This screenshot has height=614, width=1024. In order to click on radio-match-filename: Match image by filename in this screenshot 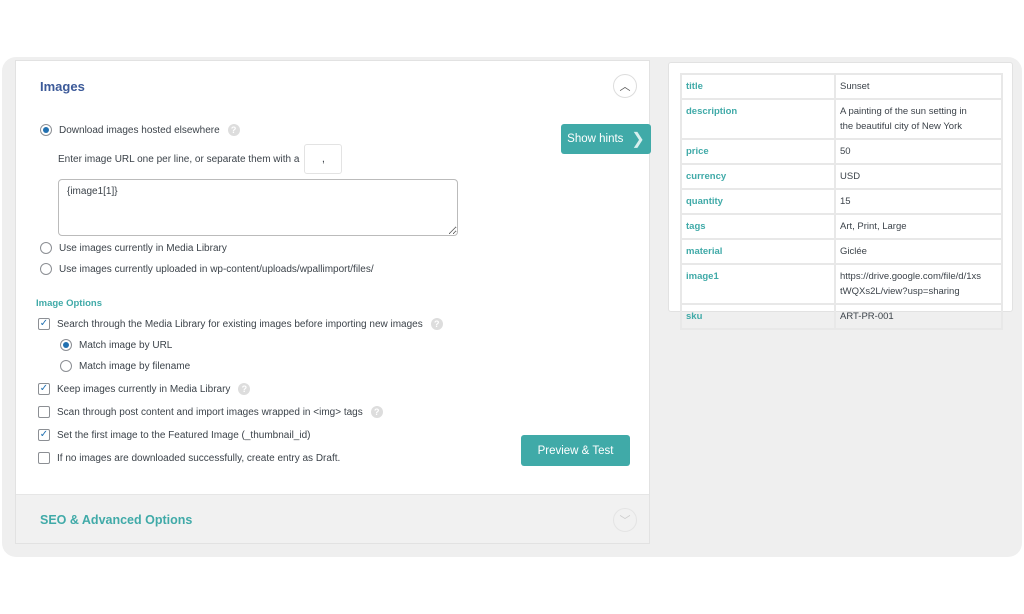, I will do `click(125, 366)`.